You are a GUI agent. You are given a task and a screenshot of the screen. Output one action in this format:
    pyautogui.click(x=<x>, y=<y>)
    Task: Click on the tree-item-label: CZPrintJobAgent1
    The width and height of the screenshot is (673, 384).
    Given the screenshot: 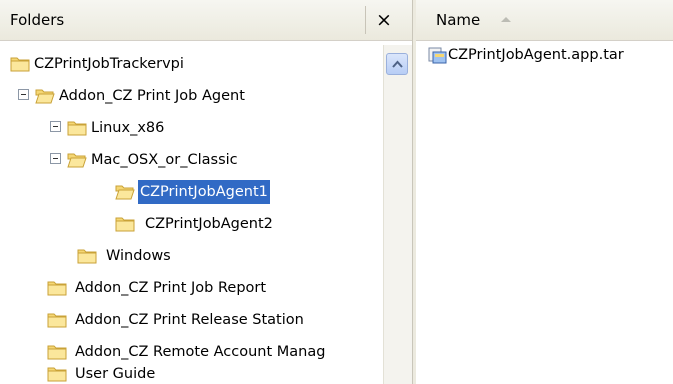 What is the action you would take?
    pyautogui.click(x=204, y=192)
    